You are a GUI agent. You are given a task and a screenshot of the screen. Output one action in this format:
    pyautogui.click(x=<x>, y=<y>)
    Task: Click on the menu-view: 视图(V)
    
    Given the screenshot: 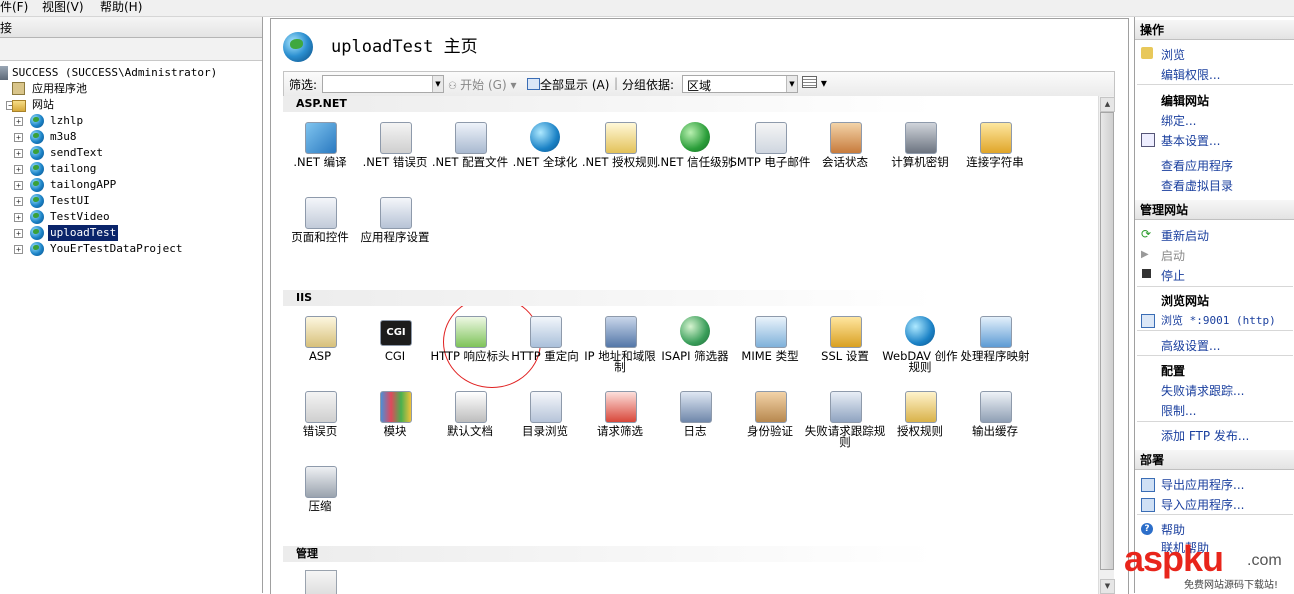 What is the action you would take?
    pyautogui.click(x=63, y=7)
    